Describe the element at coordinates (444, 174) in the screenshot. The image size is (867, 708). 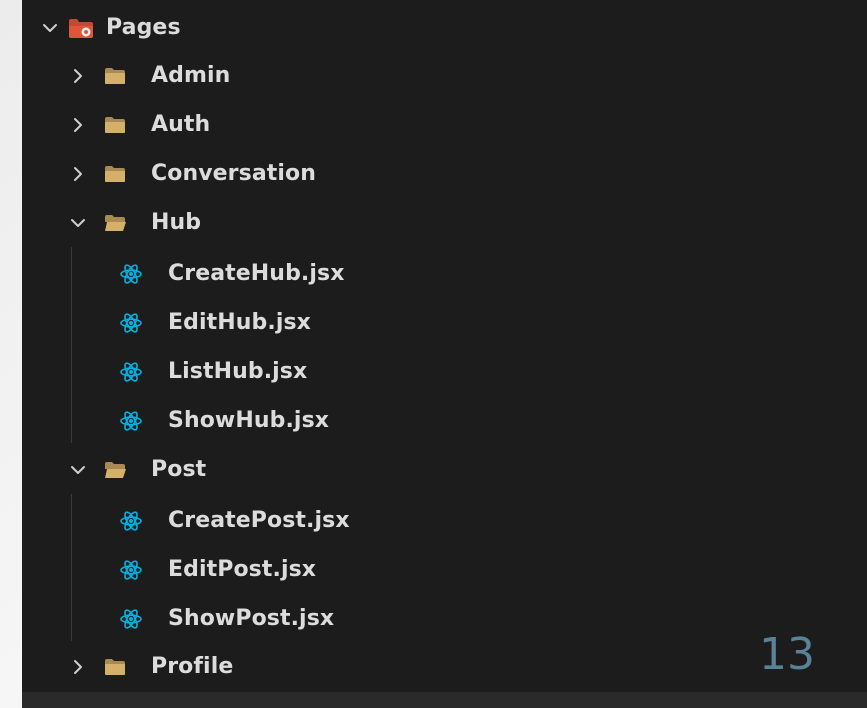
I see `tree-item-conversation: Conversation` at that location.